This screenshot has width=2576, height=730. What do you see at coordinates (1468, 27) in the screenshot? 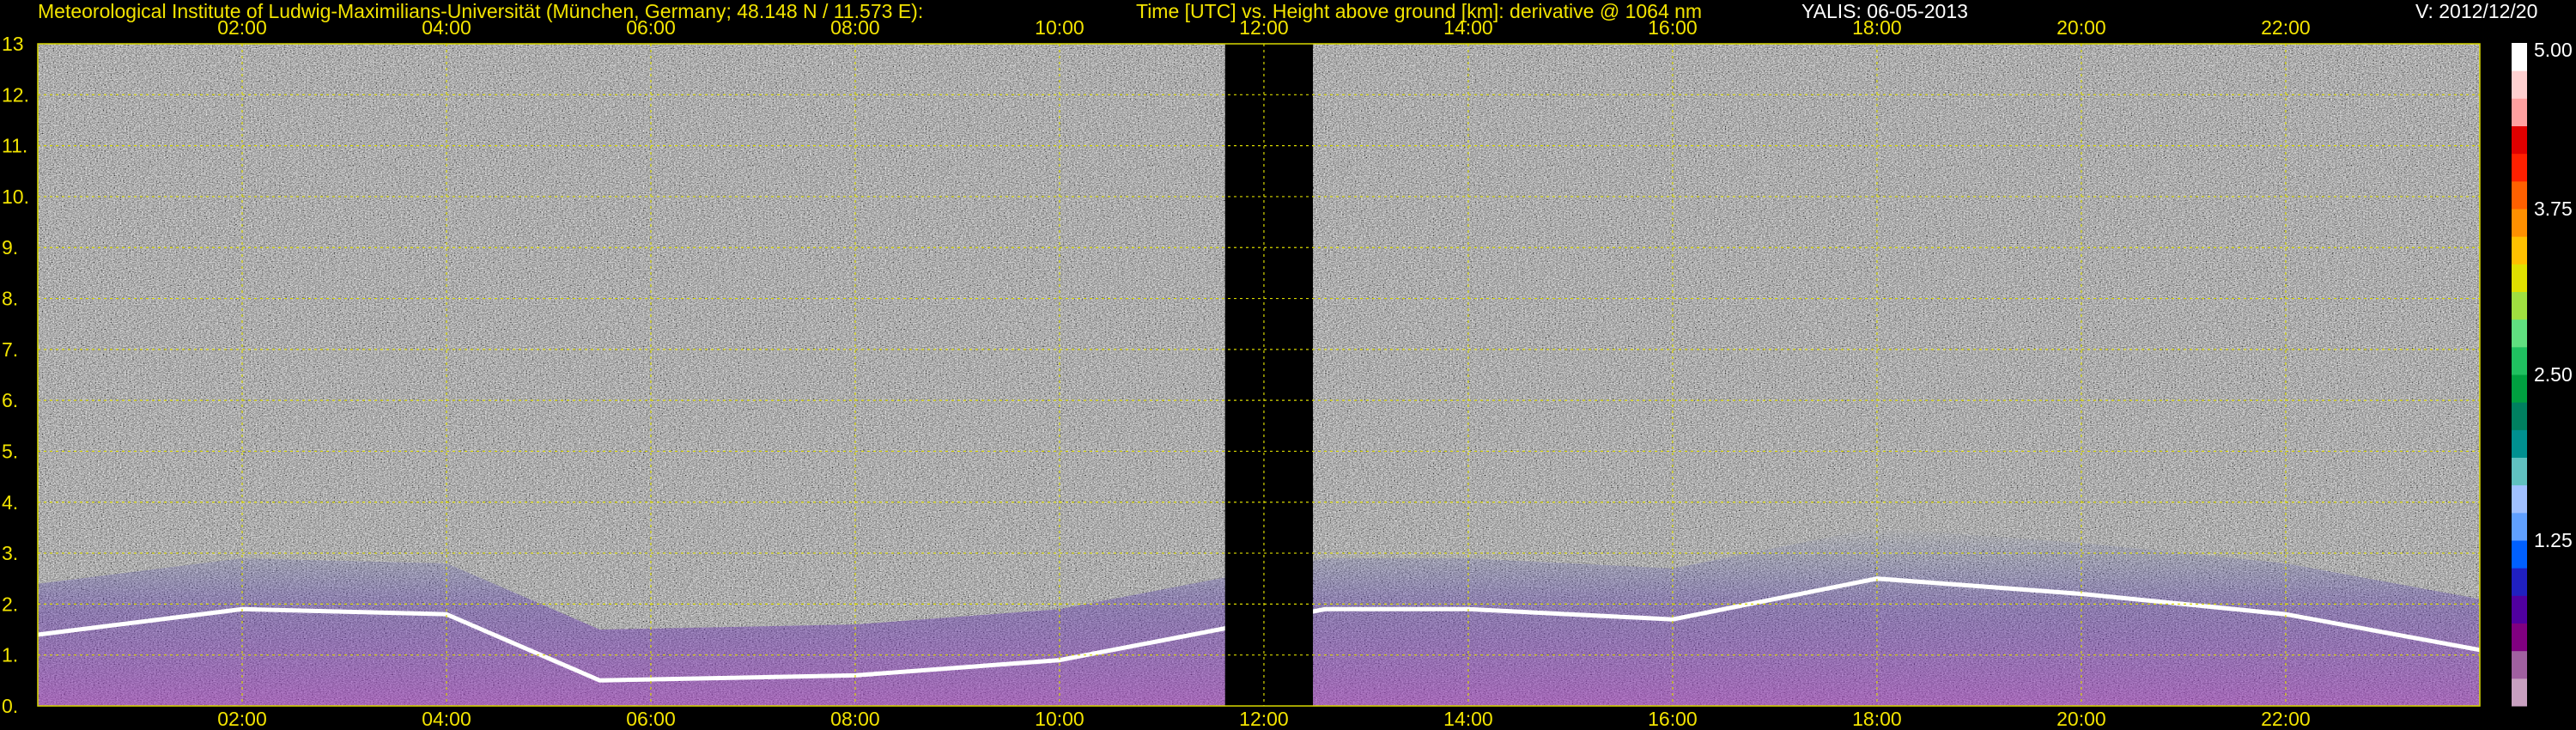
I see `x-tick-label-top: 14:00` at bounding box center [1468, 27].